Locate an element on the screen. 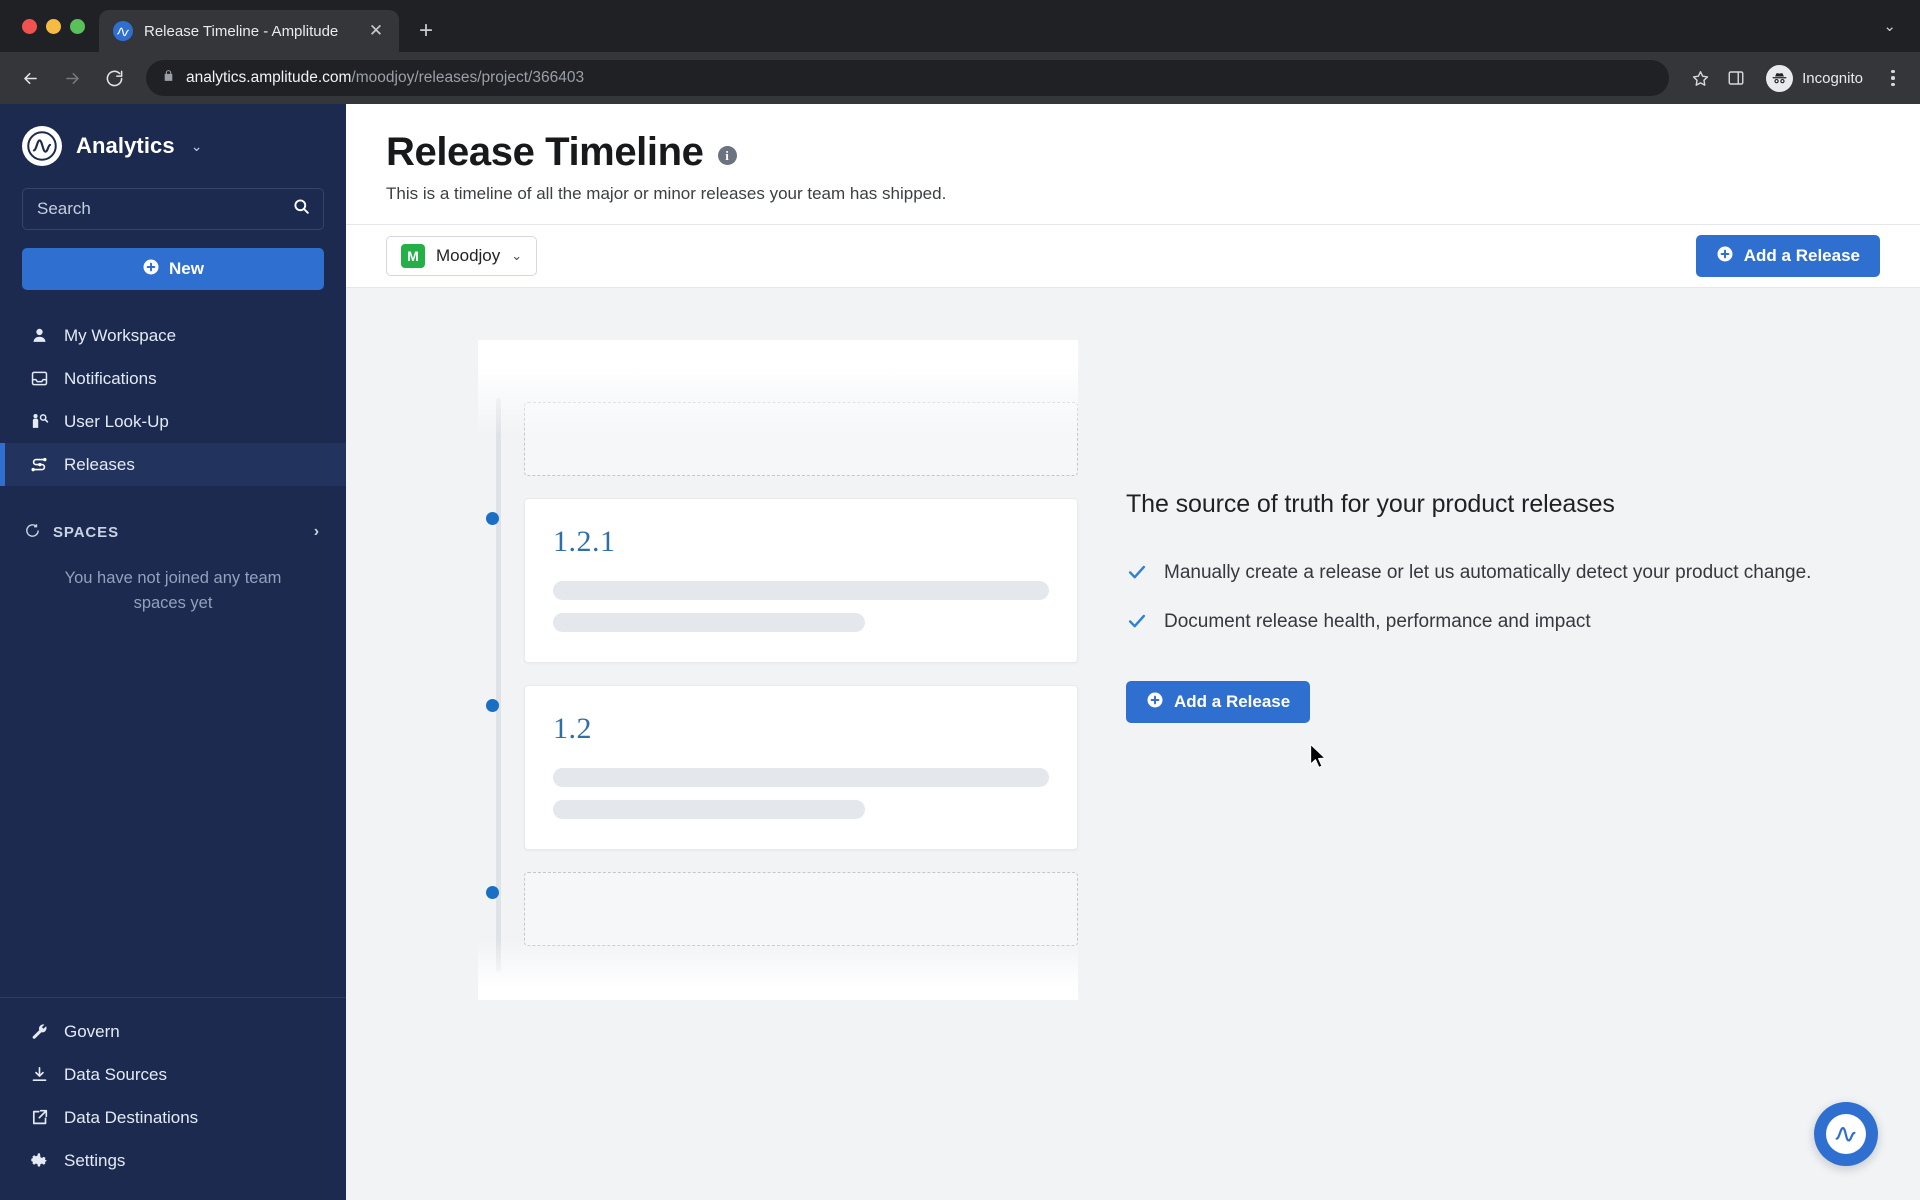 This screenshot has width=1920, height=1200. url-path: /moodjoy/releases/project/366403 is located at coordinates (468, 77).